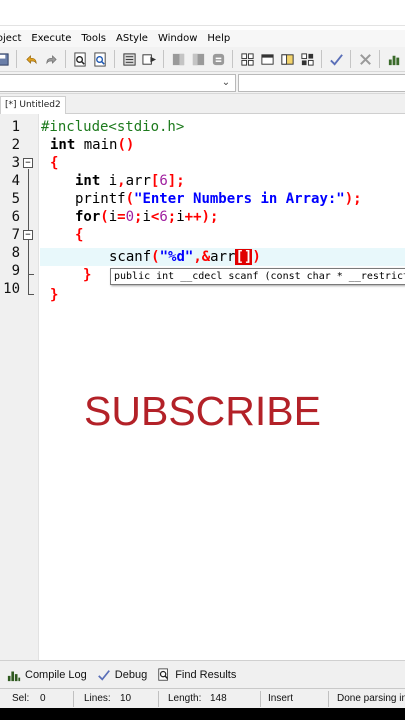 Image resolution: width=405 pixels, height=720 pixels. I want to click on replace-icon, so click(100, 59).